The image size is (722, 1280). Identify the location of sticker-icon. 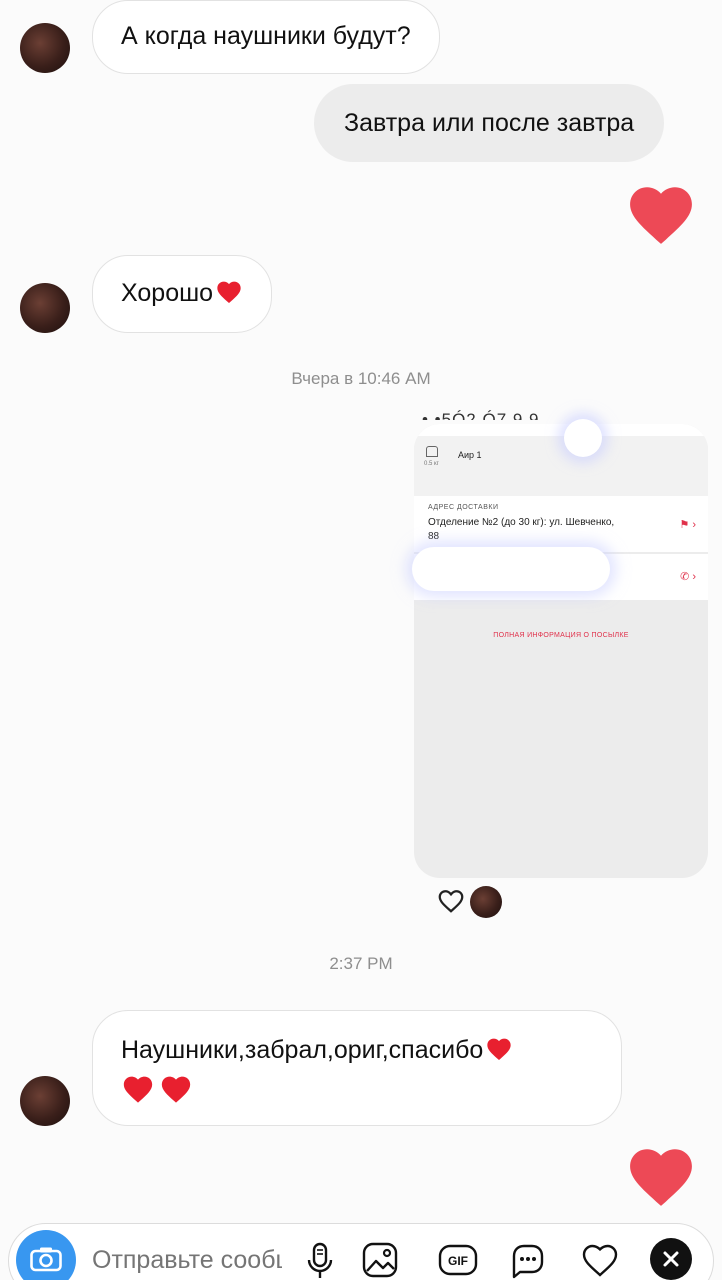
(528, 1259).